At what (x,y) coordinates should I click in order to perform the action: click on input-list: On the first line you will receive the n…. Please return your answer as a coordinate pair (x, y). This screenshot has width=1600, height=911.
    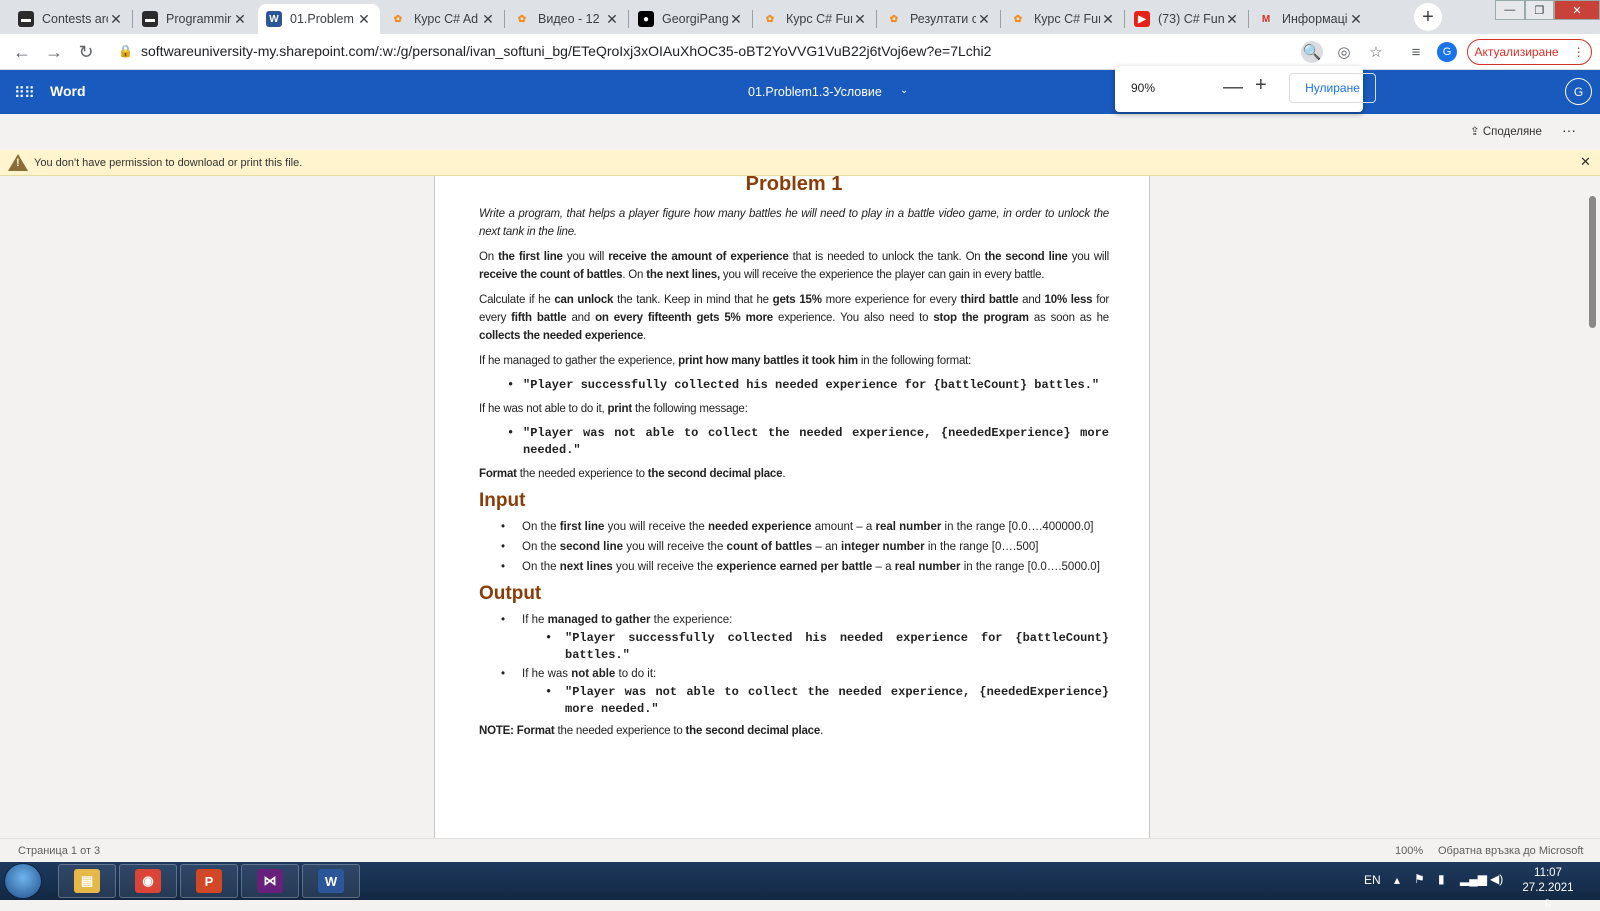
    Looking at the image, I should click on (794, 547).